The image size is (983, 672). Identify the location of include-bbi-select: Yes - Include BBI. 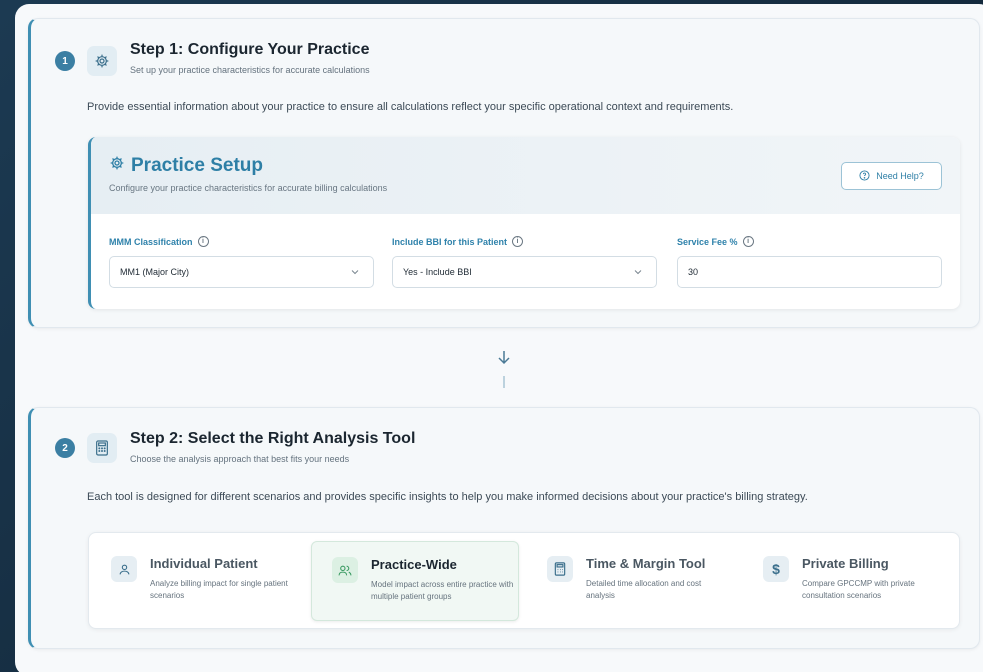
(524, 272).